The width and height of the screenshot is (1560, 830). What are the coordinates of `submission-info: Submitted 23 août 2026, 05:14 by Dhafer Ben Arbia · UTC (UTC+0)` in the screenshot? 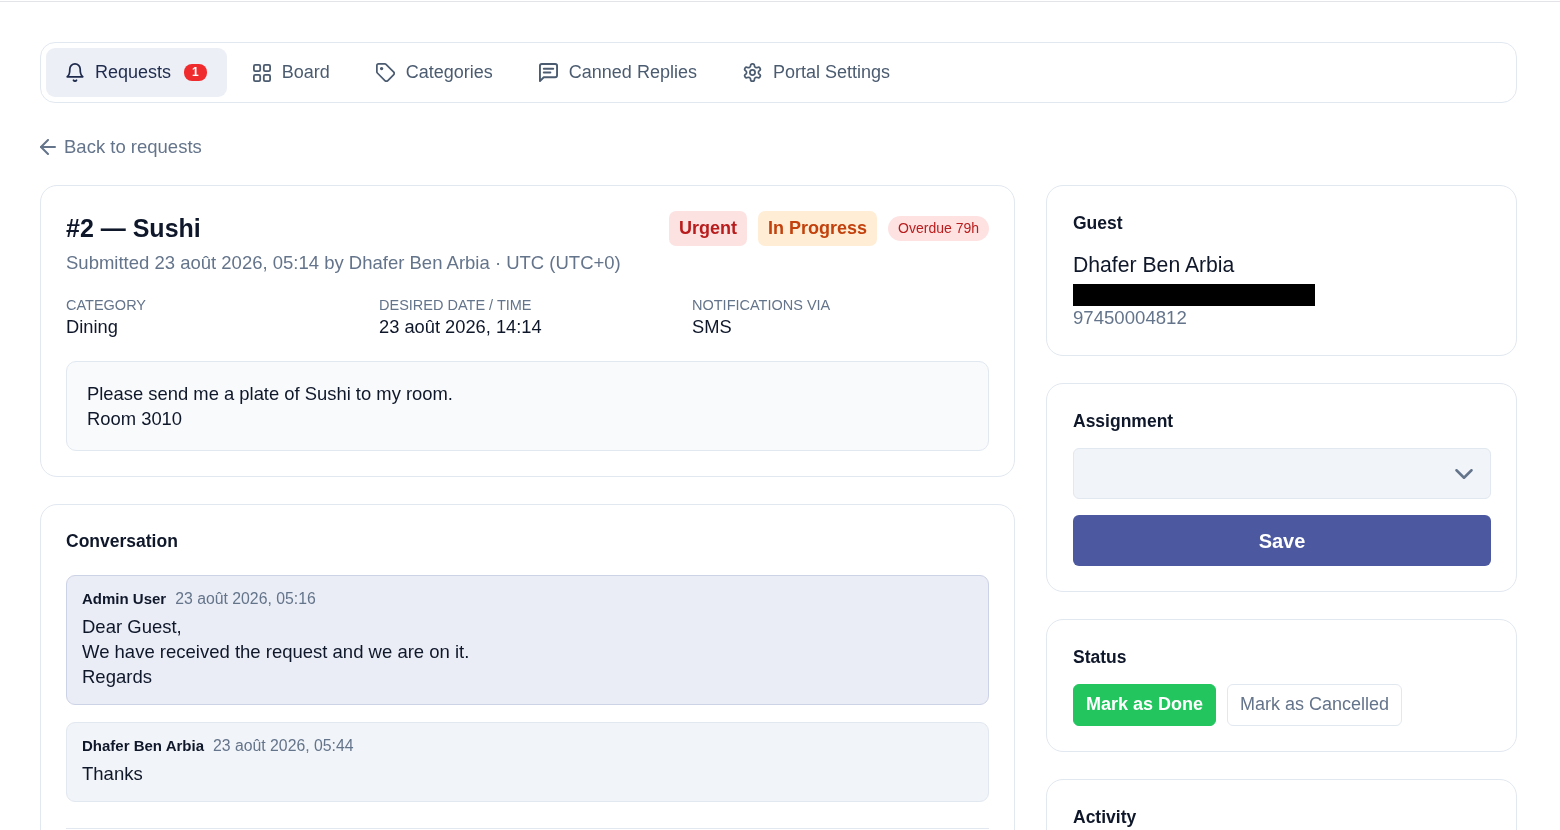 It's located at (344, 263).